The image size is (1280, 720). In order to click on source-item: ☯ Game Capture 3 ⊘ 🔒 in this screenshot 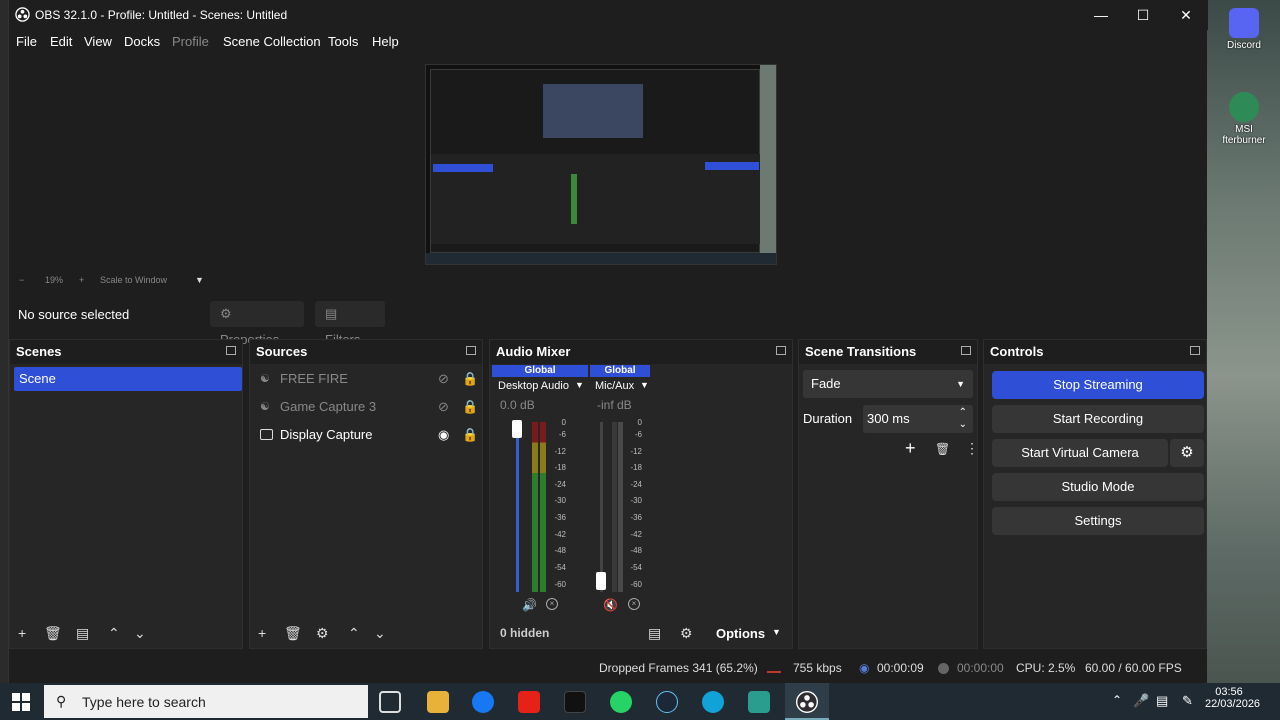, I will do `click(367, 407)`.